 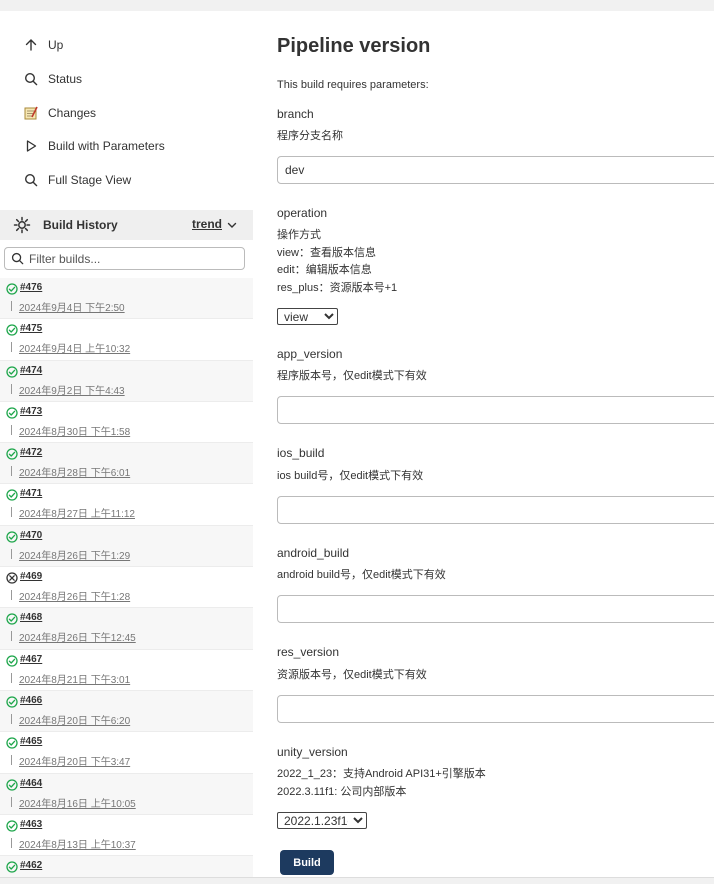 What do you see at coordinates (74, 430) in the screenshot?
I see `build-date-link: 2024年8月30日 下午1:58` at bounding box center [74, 430].